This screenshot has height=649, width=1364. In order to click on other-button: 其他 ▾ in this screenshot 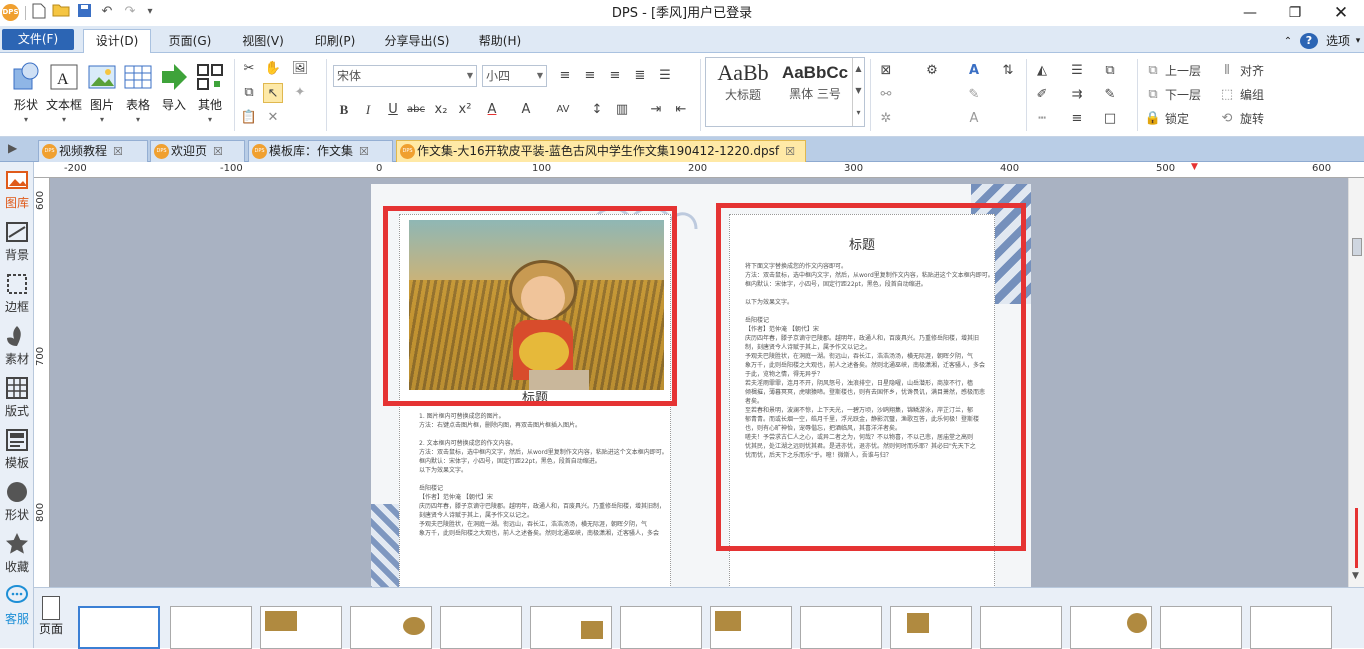, I will do `click(210, 95)`.